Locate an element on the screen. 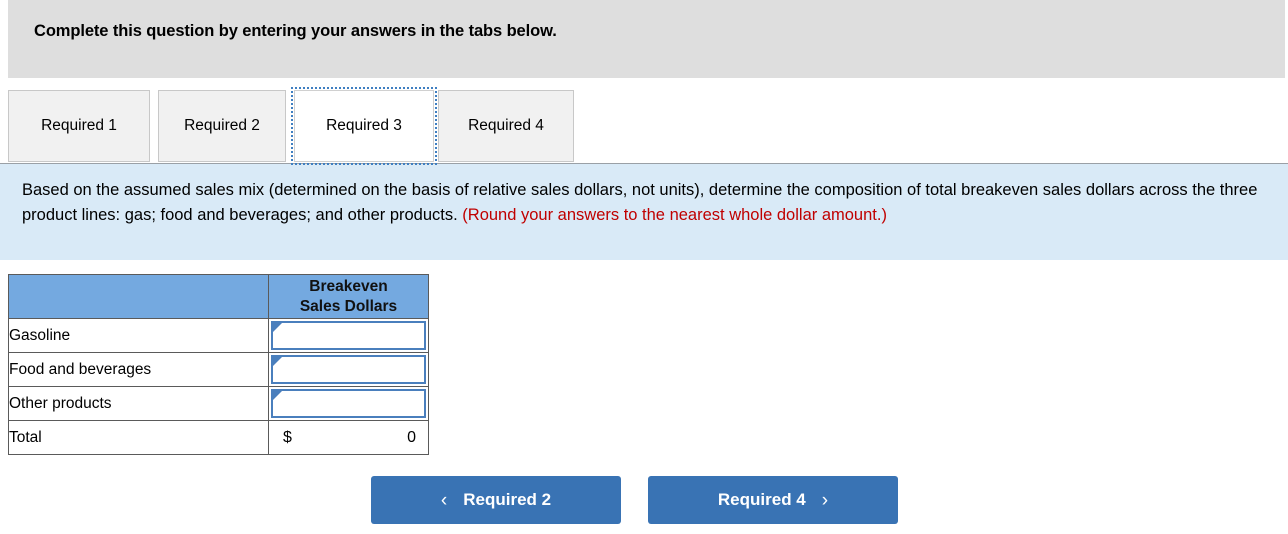  tab-required-4: Required 4 is located at coordinates (506, 126).